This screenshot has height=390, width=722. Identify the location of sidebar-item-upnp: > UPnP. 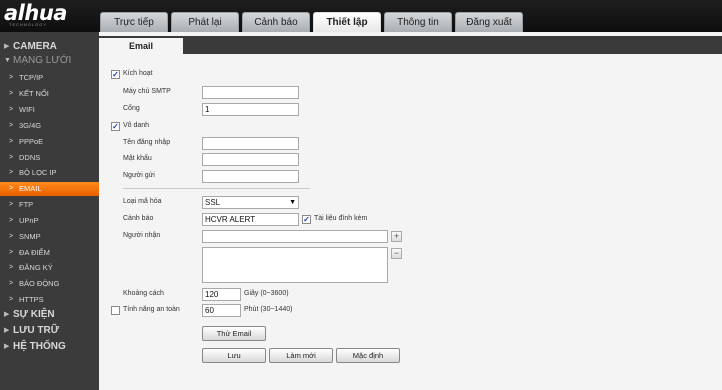
(49, 221).